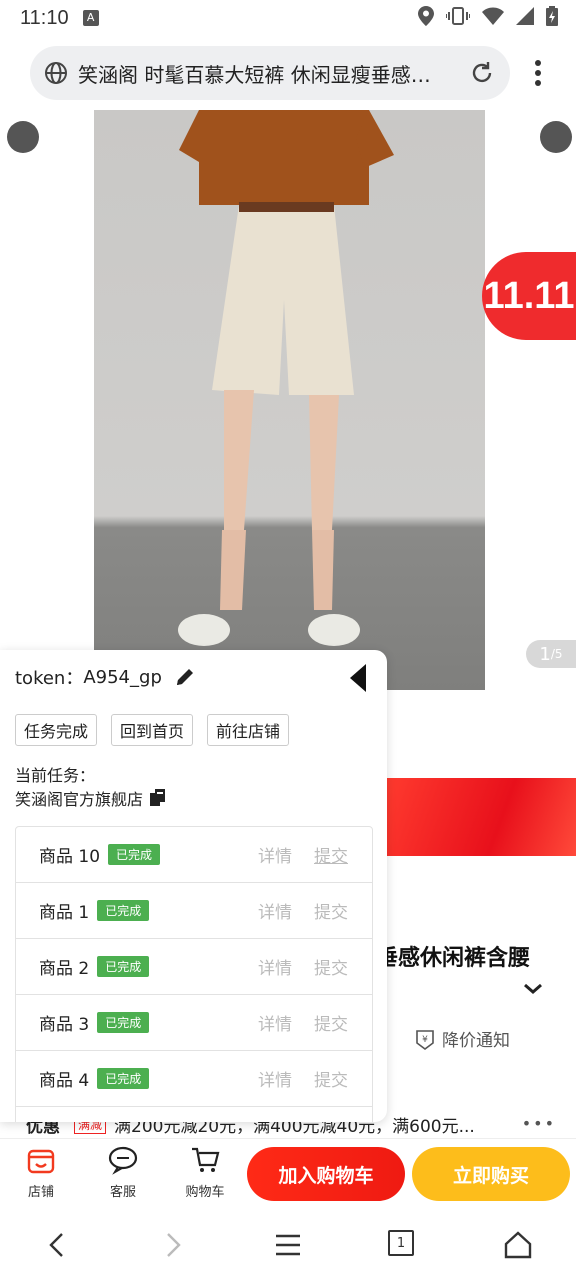 Image resolution: width=576 pixels, height=1280 pixels. I want to click on location-icon, so click(426, 16).